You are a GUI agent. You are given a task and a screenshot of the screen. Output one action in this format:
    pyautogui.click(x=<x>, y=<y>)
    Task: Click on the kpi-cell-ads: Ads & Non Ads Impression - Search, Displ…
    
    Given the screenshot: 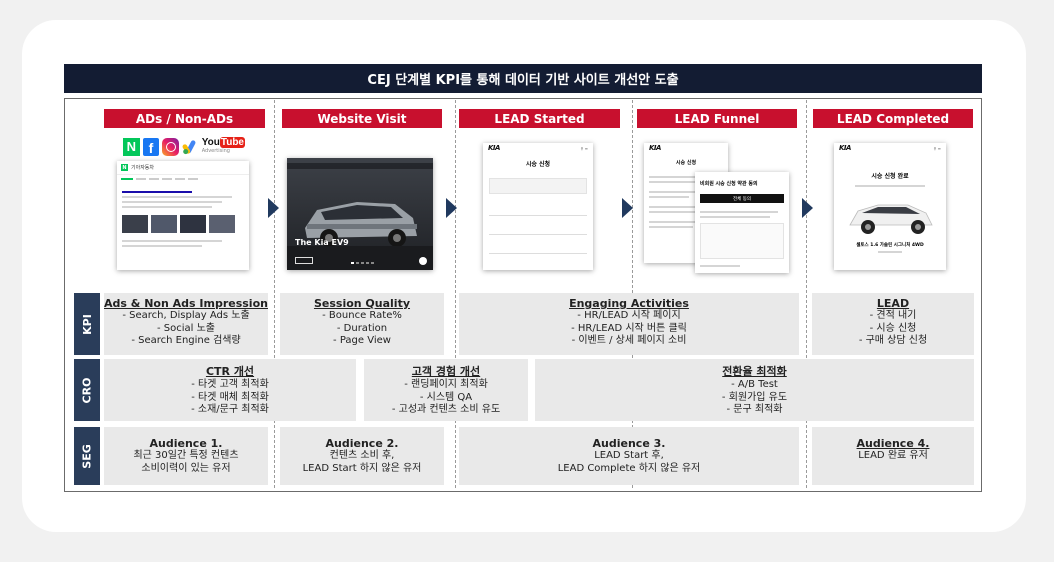 What is the action you would take?
    pyautogui.click(x=186, y=324)
    